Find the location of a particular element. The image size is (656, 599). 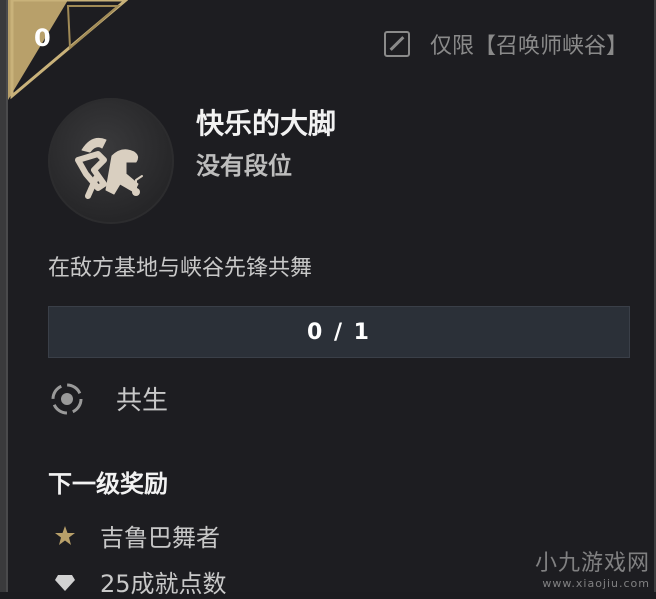

achievement-emblem is located at coordinates (111, 161).